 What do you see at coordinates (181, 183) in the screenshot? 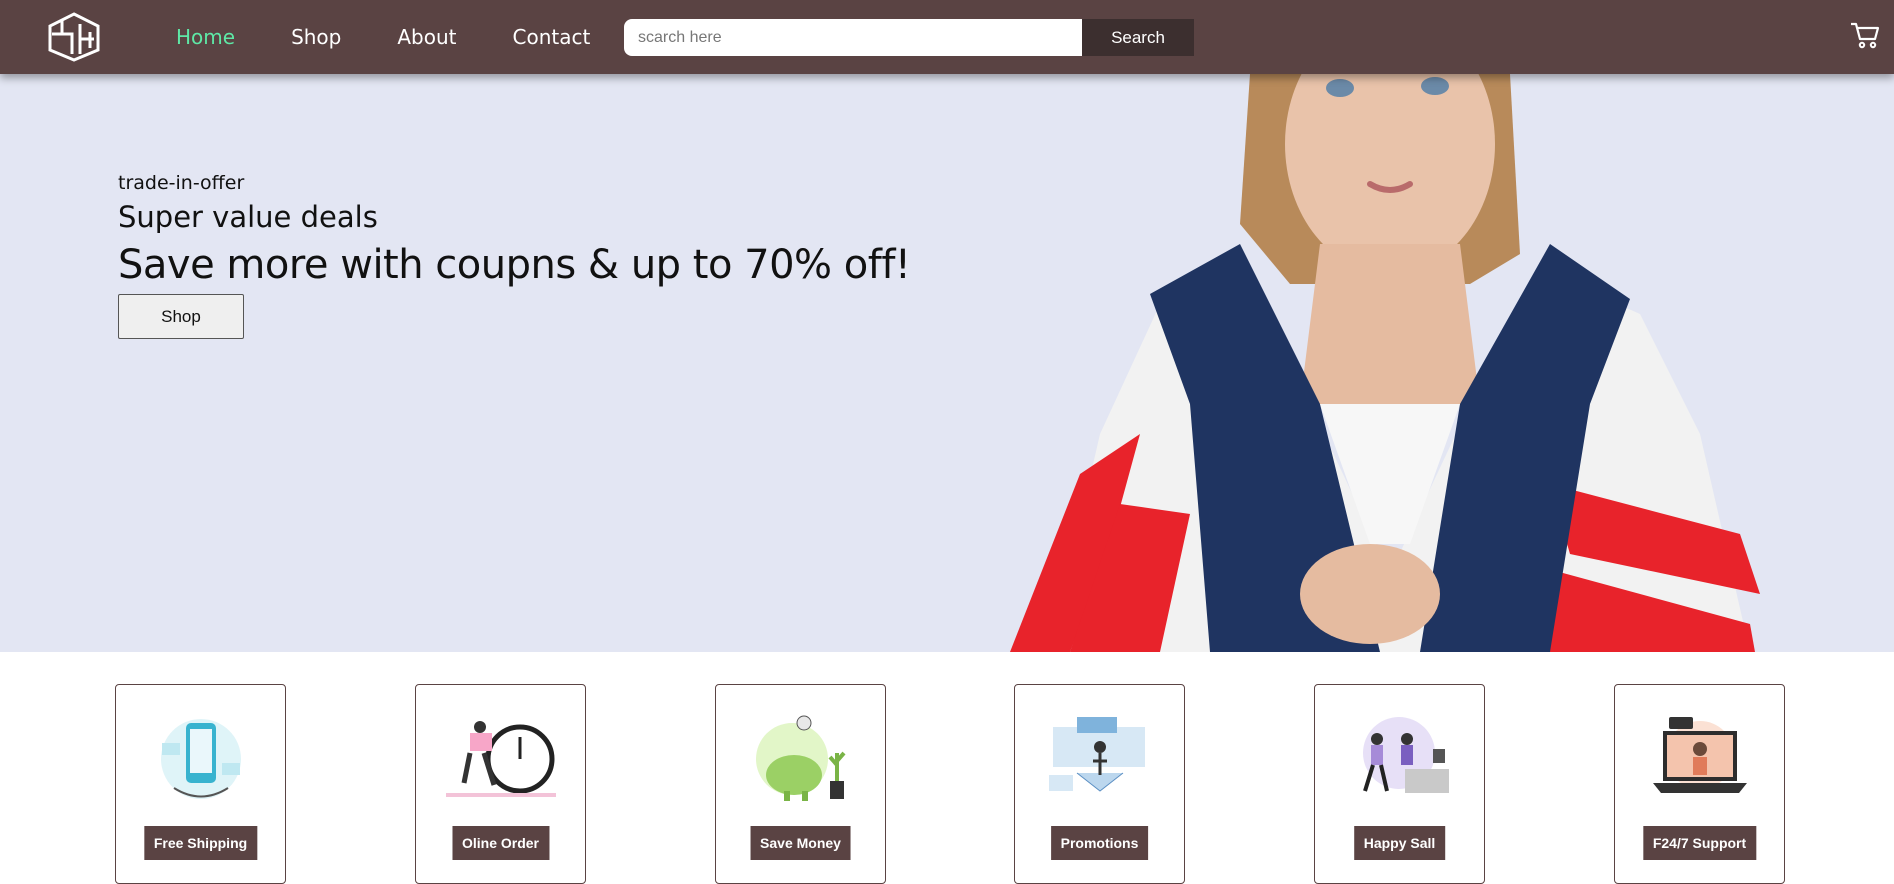
I see `hero-kicker: trade-in-offer` at bounding box center [181, 183].